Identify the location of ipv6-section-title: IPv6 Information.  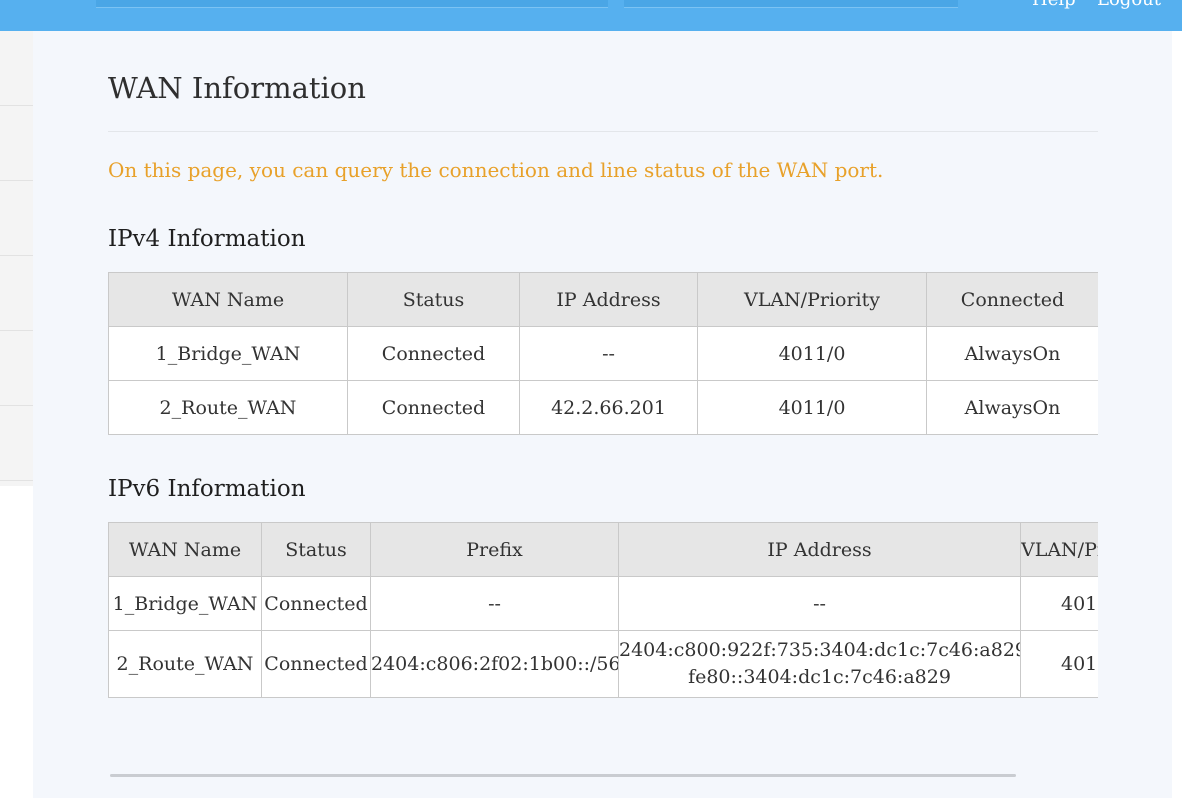
(207, 489).